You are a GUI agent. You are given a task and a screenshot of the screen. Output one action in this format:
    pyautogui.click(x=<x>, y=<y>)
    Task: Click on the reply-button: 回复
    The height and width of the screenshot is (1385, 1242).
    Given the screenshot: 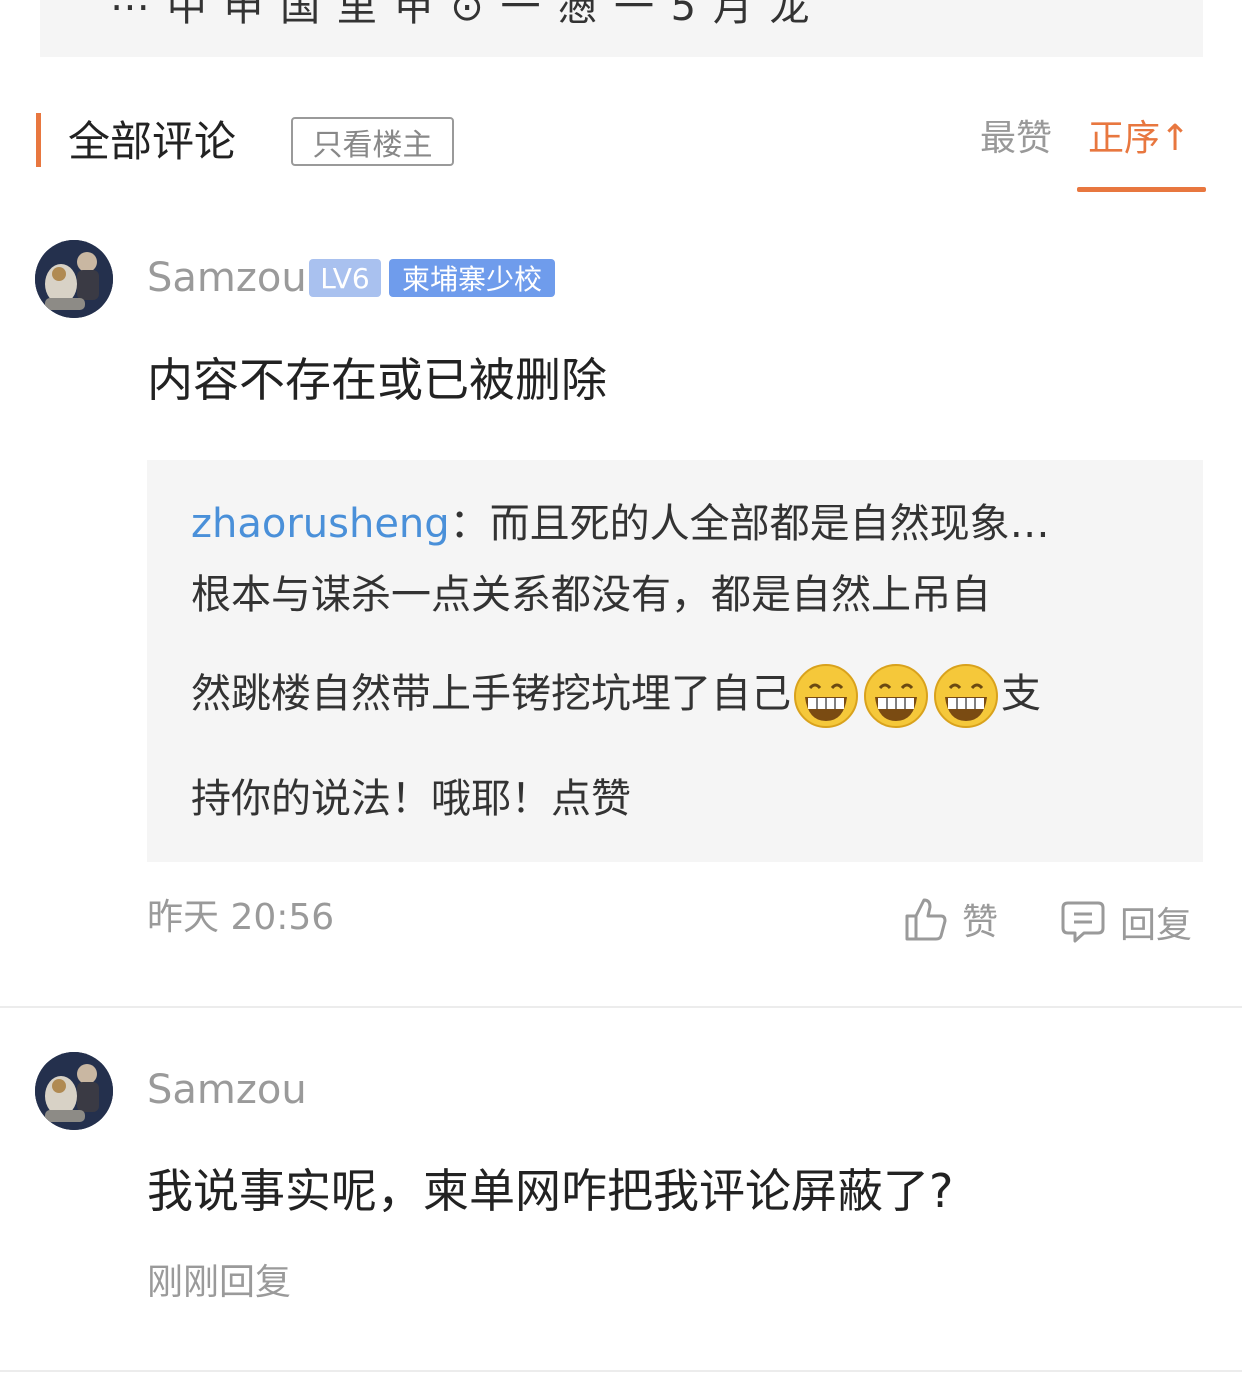 What is the action you would take?
    pyautogui.click(x=1126, y=922)
    